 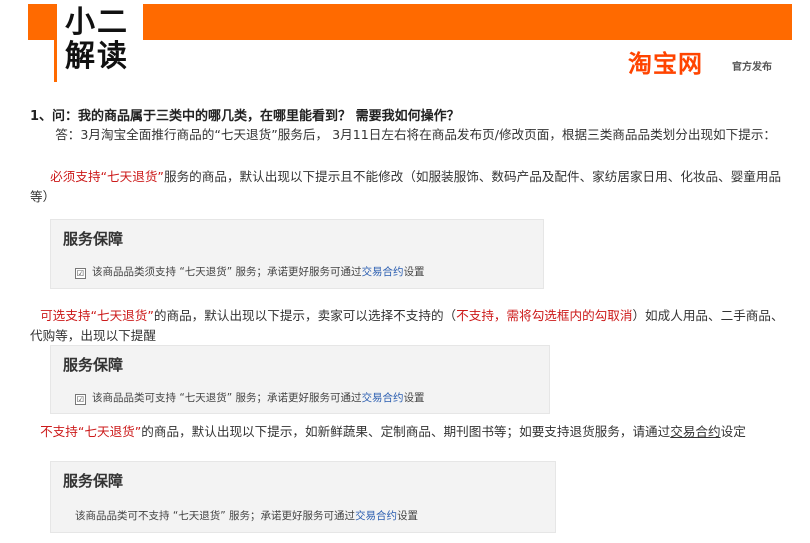 I want to click on optional-support-label: 可选支持“七天退货”, so click(x=97, y=315).